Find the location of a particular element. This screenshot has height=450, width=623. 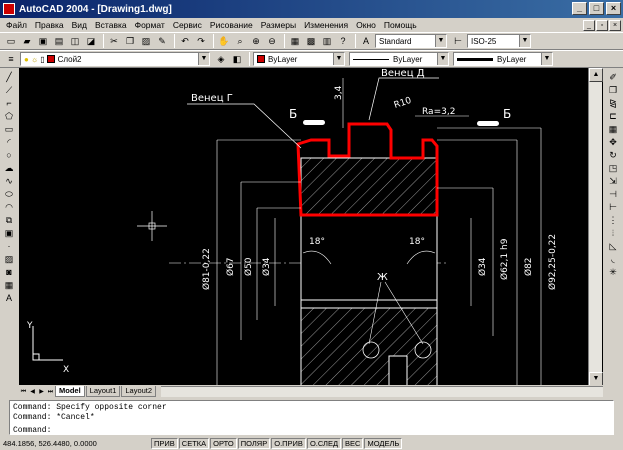

lineweight-select: ByLayer ▼ is located at coordinates (503, 59).